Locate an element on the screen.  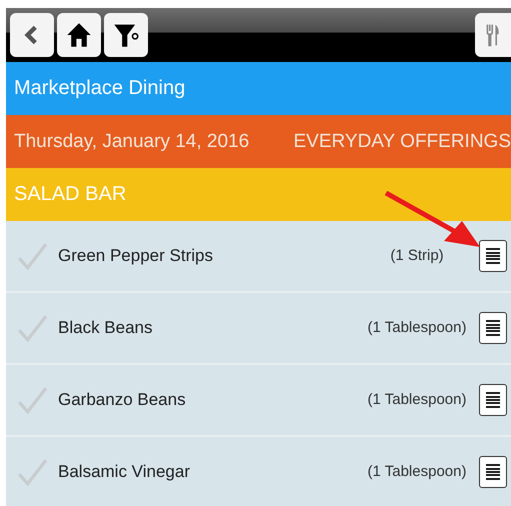
filter-button is located at coordinates (126, 35).